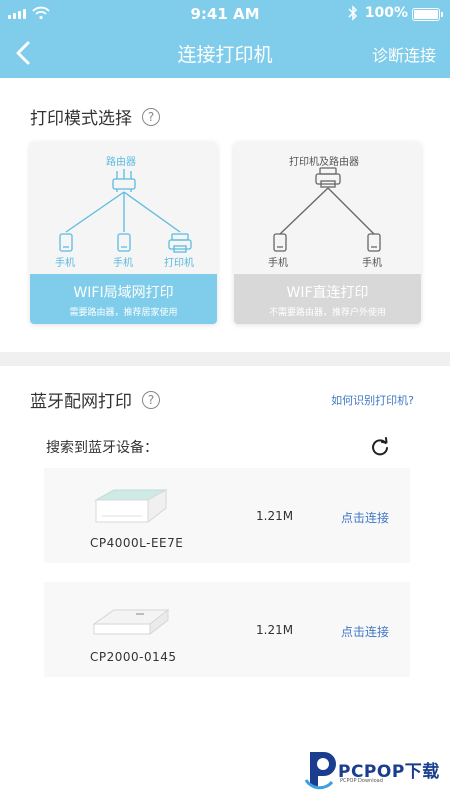 This screenshot has height=800, width=450. I want to click on device-model: CP2000-0145, so click(133, 657).